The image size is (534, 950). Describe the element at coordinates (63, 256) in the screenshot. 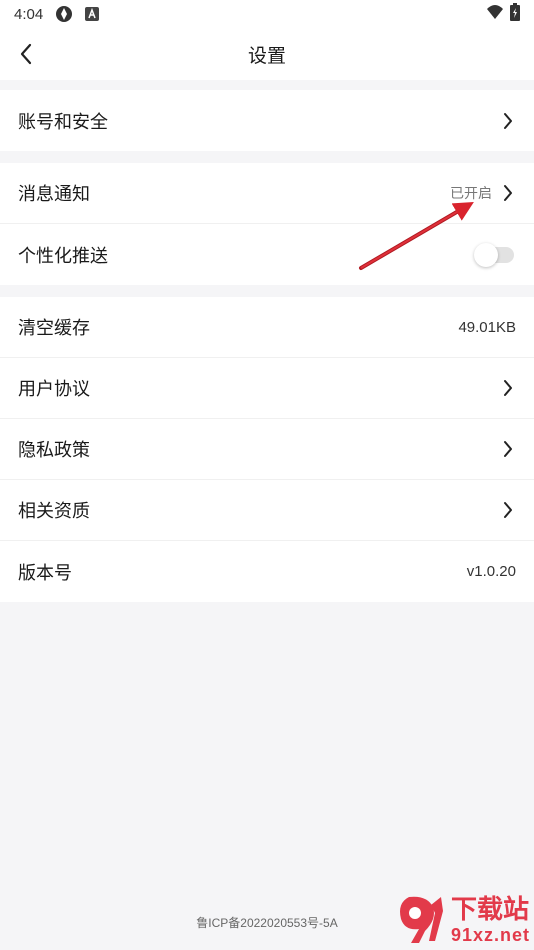

I see `row-label: 个性化推送` at that location.